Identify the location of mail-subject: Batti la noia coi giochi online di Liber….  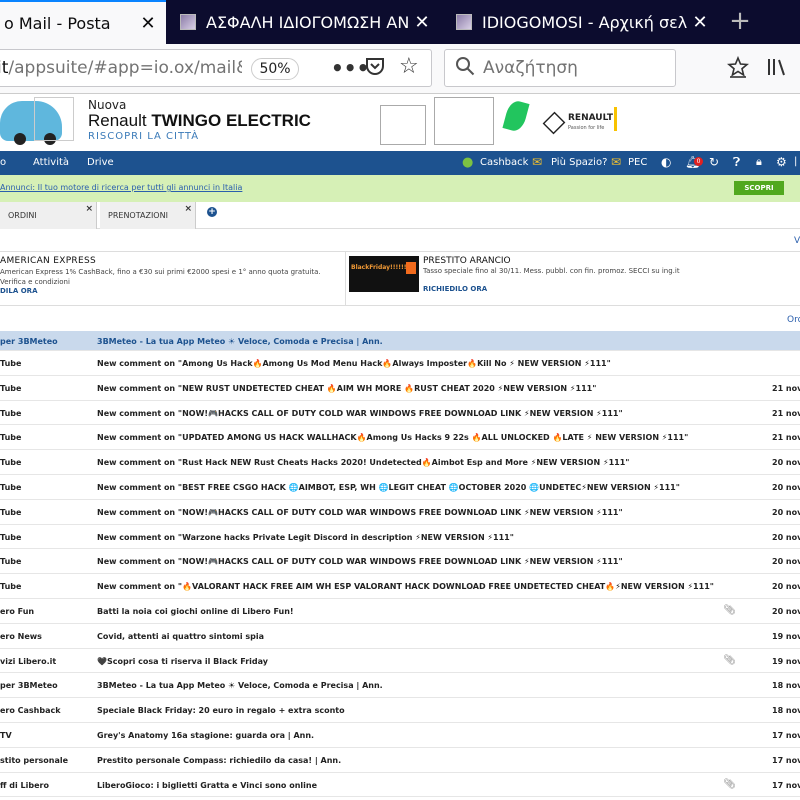
(195, 611).